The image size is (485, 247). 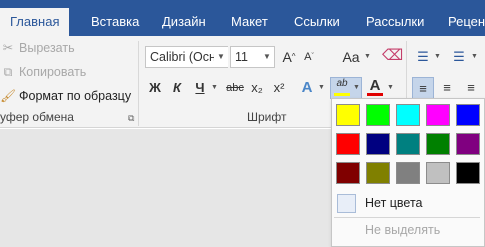 I want to click on cut-label: Вырезать, so click(x=47, y=48).